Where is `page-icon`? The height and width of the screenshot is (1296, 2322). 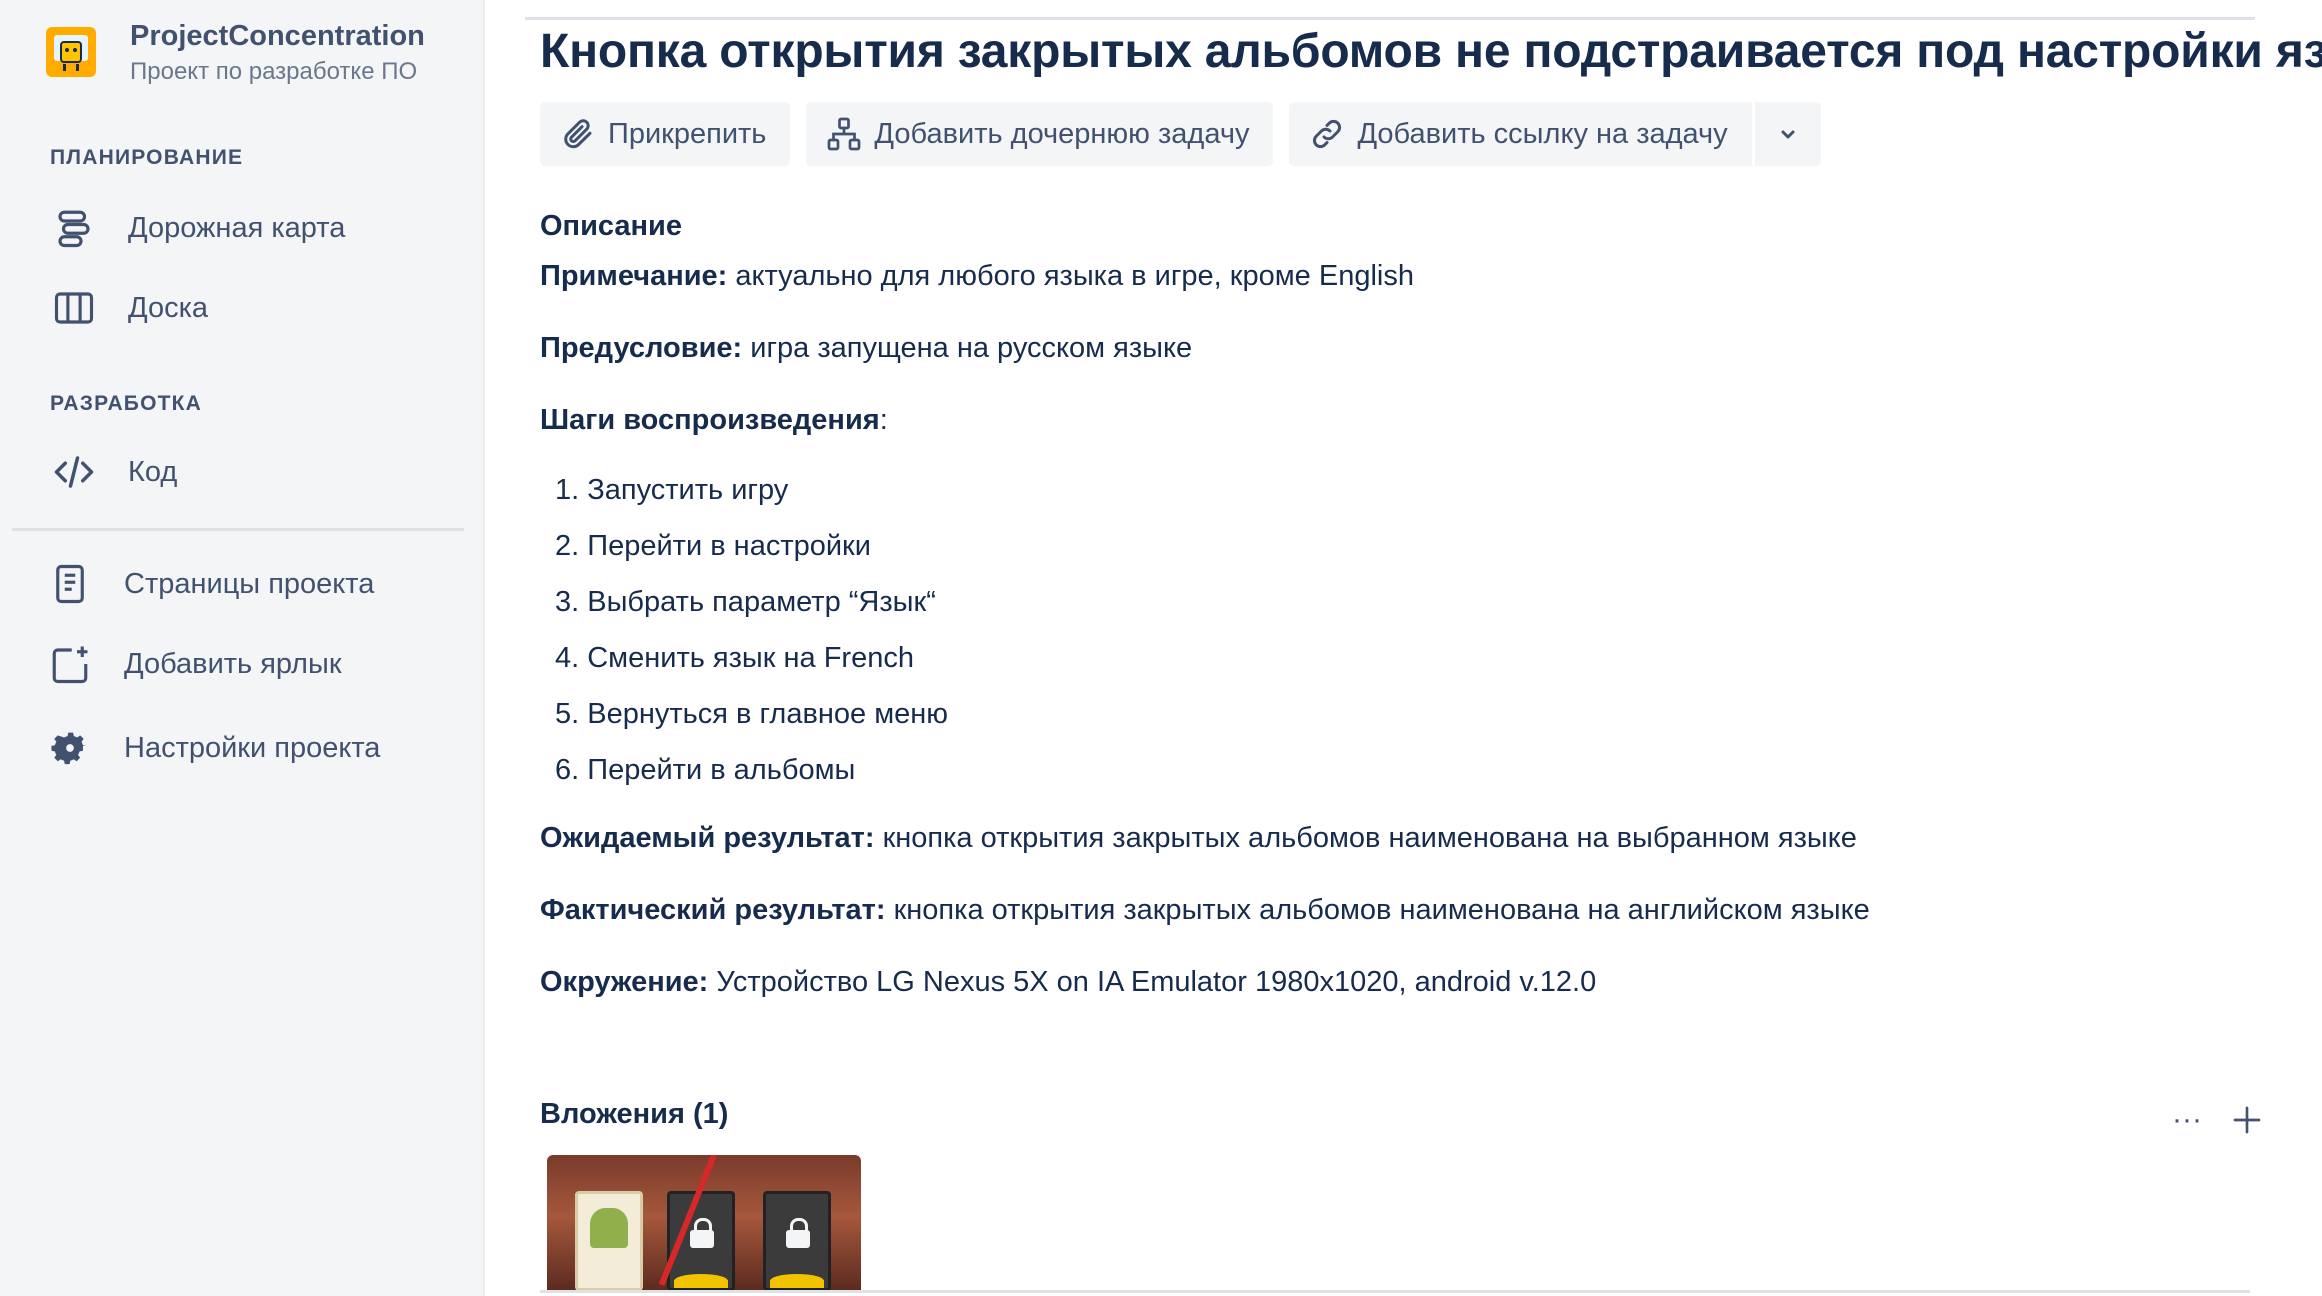
page-icon is located at coordinates (70, 584).